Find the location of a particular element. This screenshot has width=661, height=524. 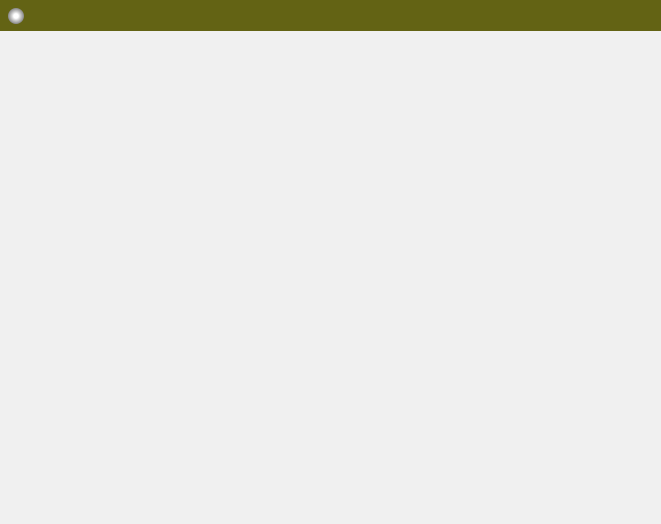

title-bar is located at coordinates (330, 15).